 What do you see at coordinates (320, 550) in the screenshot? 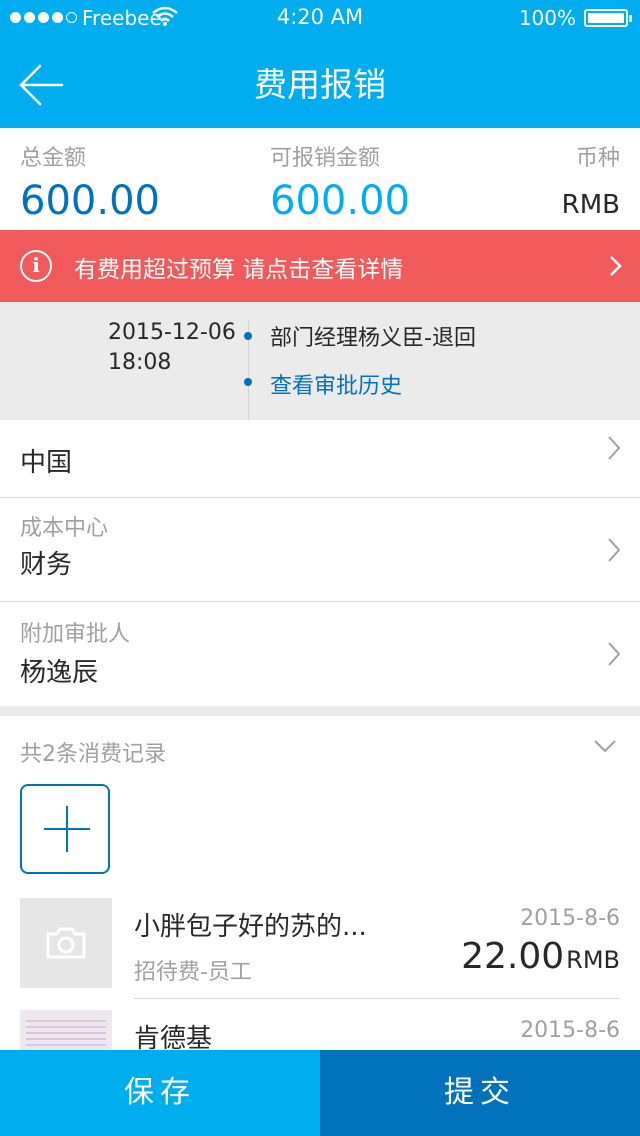
I see `cost-center-row: 成本中心 财务` at bounding box center [320, 550].